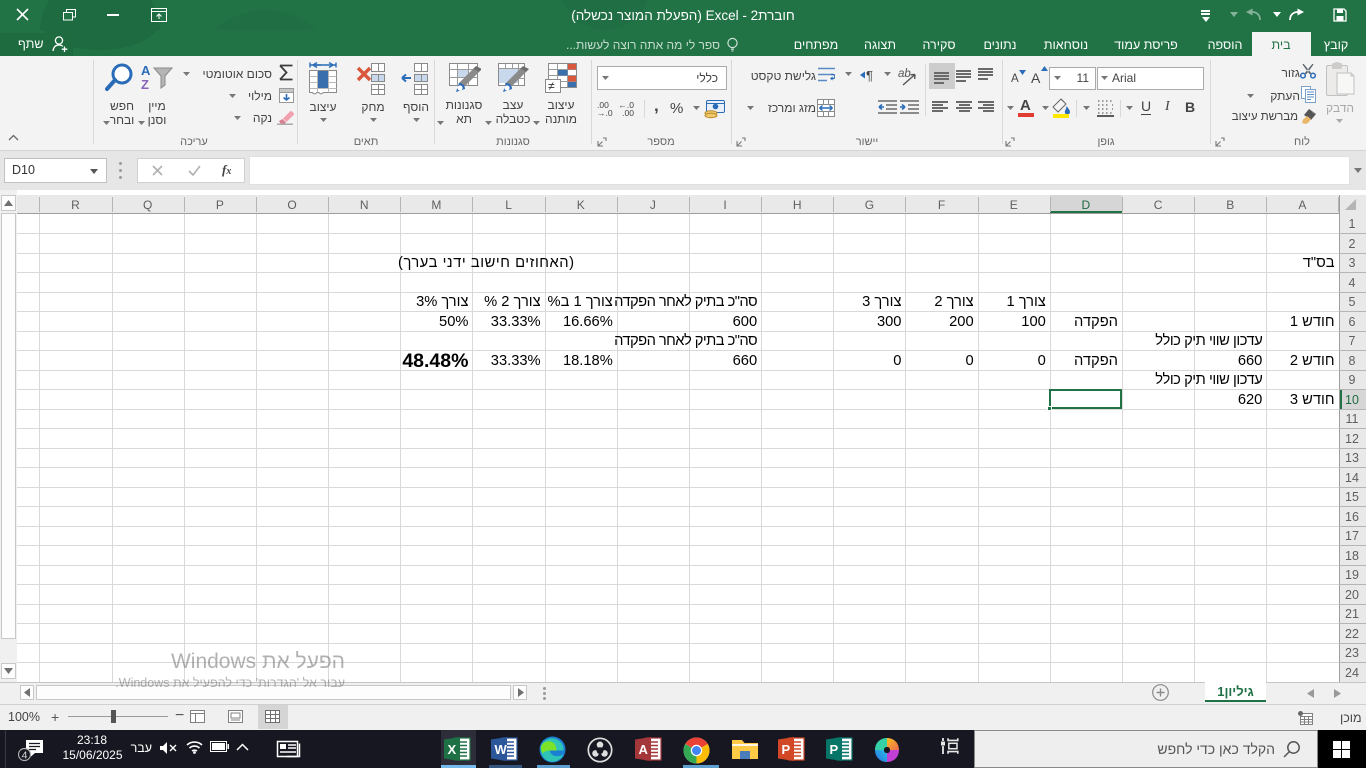  What do you see at coordinates (25, 756) in the screenshot?
I see `svg-text: 4` at bounding box center [25, 756].